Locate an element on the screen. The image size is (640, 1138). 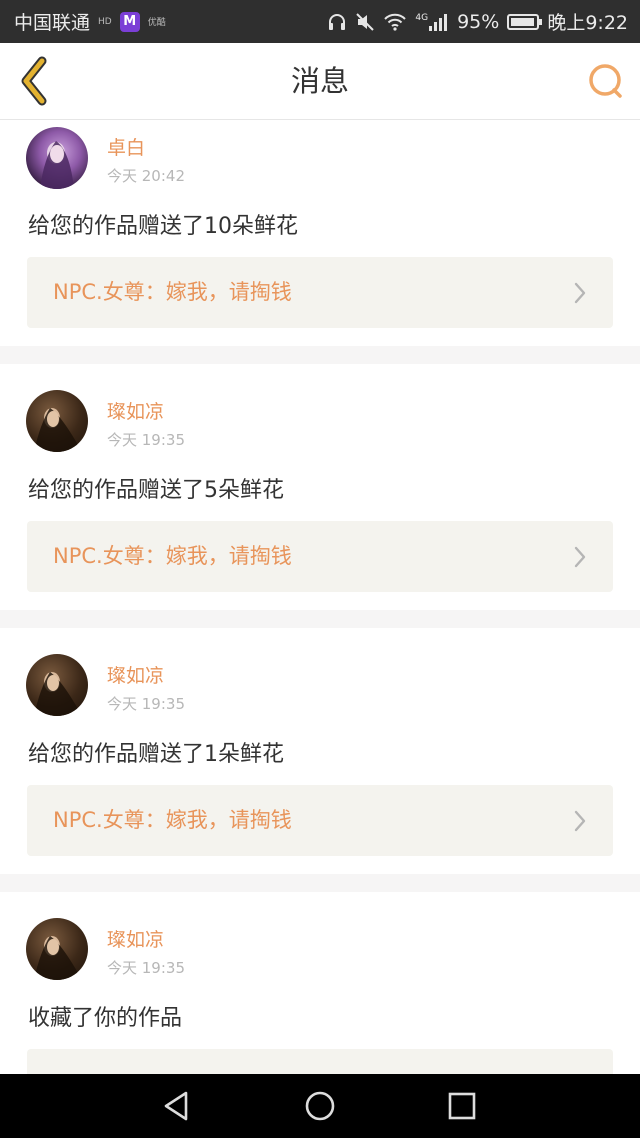
message-text: 收藏了你的作品 is located at coordinates (105, 1018).